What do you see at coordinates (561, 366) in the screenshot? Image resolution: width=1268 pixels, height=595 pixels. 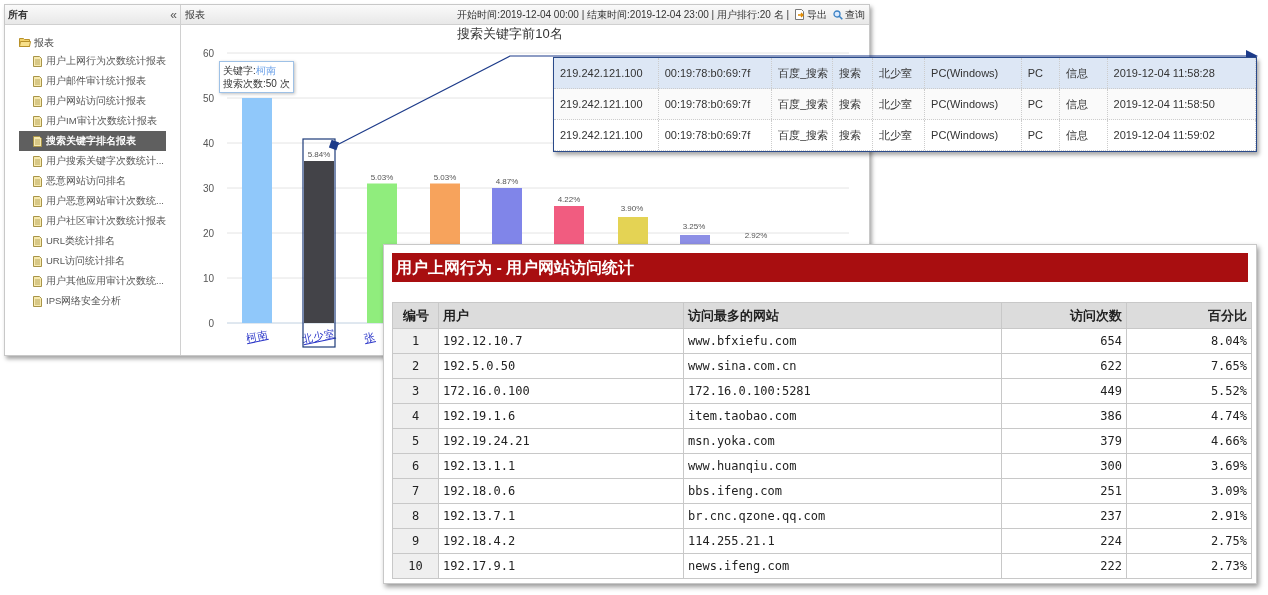 I see `table-cell: 192.5.0.50` at bounding box center [561, 366].